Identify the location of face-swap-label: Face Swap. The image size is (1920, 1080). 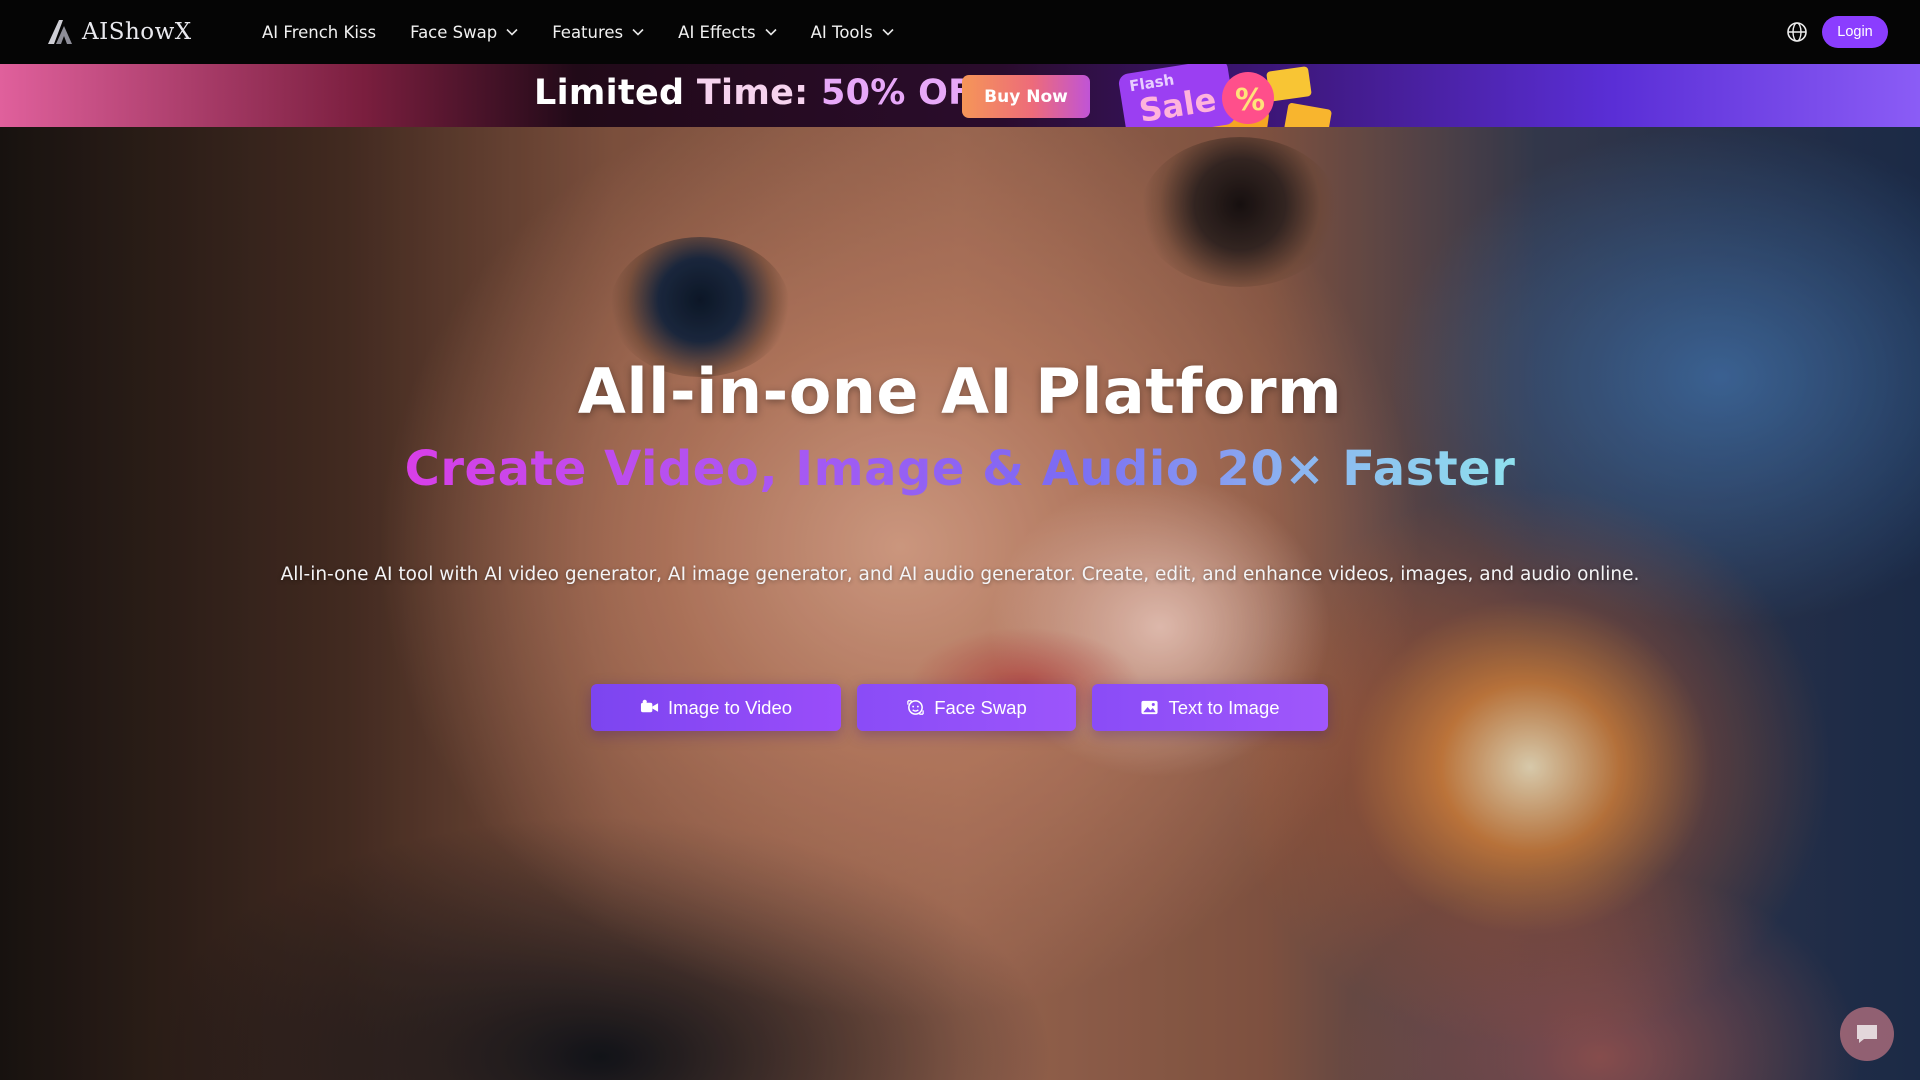
(980, 707).